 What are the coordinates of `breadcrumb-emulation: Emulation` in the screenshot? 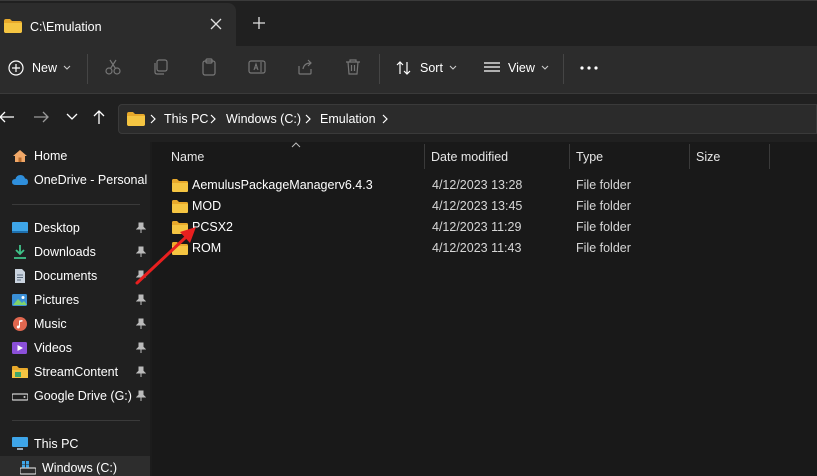 It's located at (348, 119).